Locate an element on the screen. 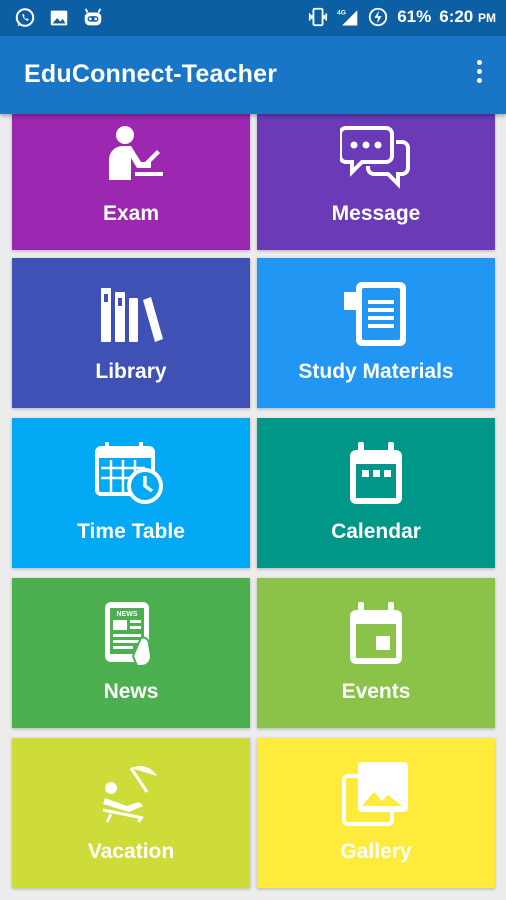 The width and height of the screenshot is (506, 900). signal-icon: 4G is located at coordinates (347, 17).